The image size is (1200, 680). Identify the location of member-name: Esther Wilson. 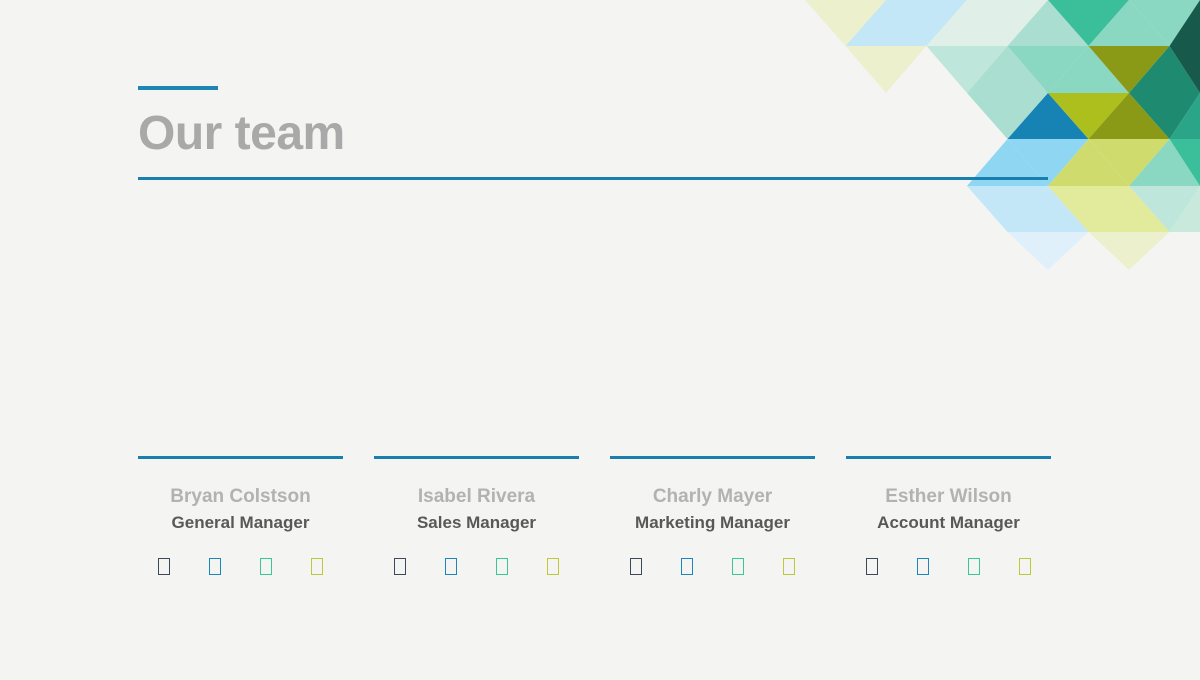
(948, 496).